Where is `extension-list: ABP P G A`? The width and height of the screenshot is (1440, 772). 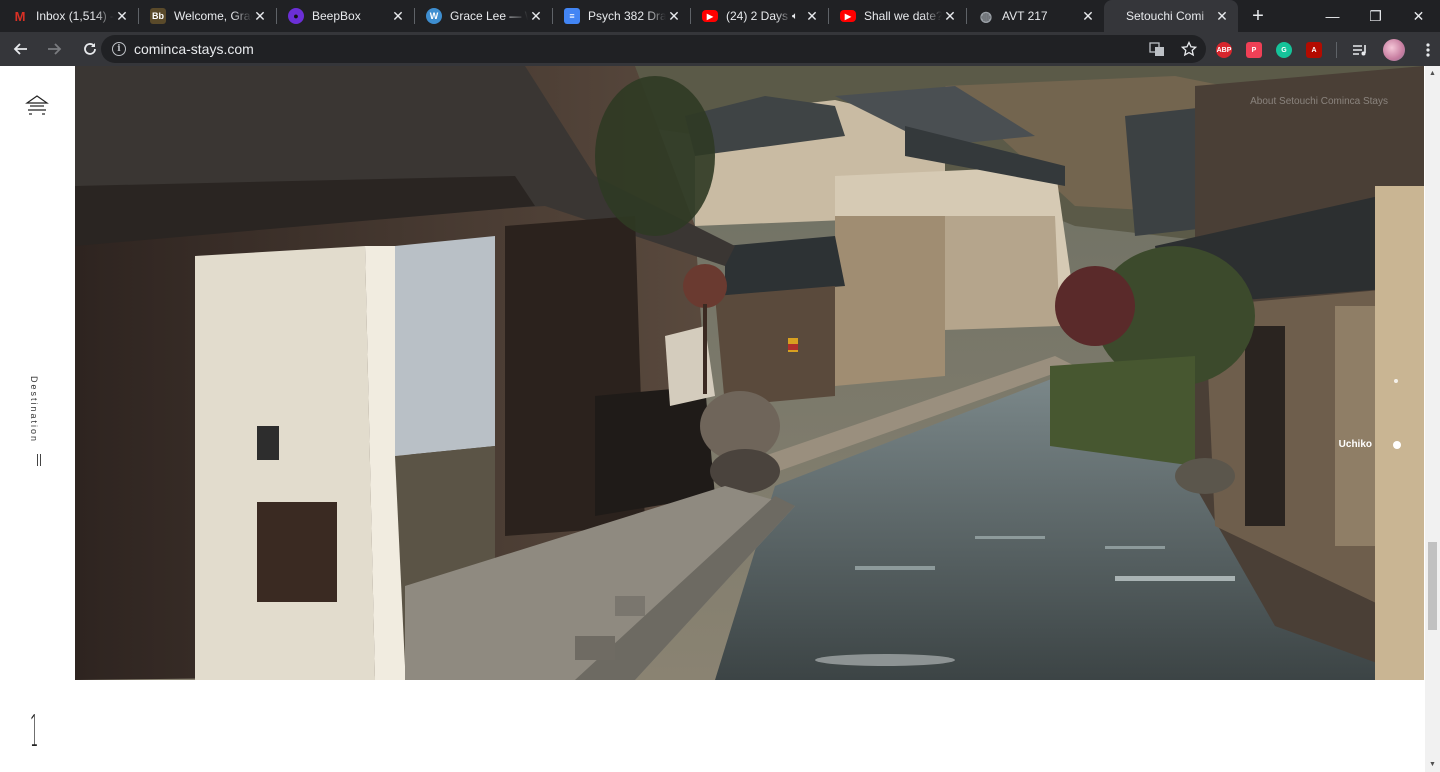
extension-list: ABP P G A is located at coordinates (1269, 50).